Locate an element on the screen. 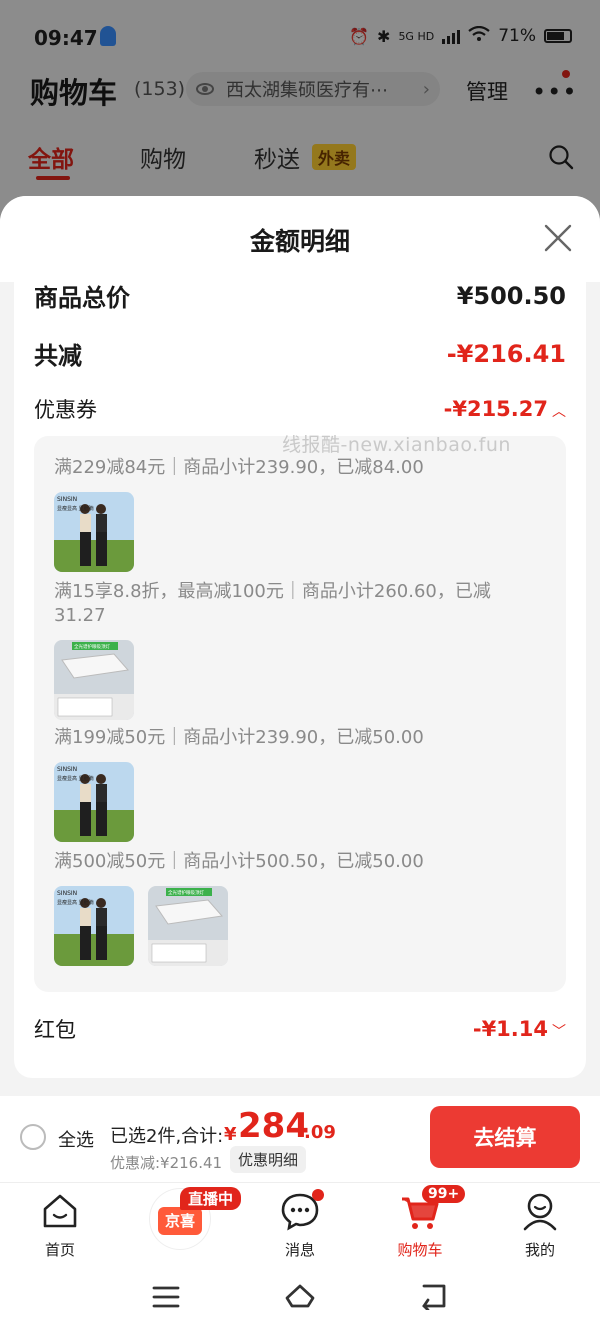  menu-icon is located at coordinates (166, 1297).